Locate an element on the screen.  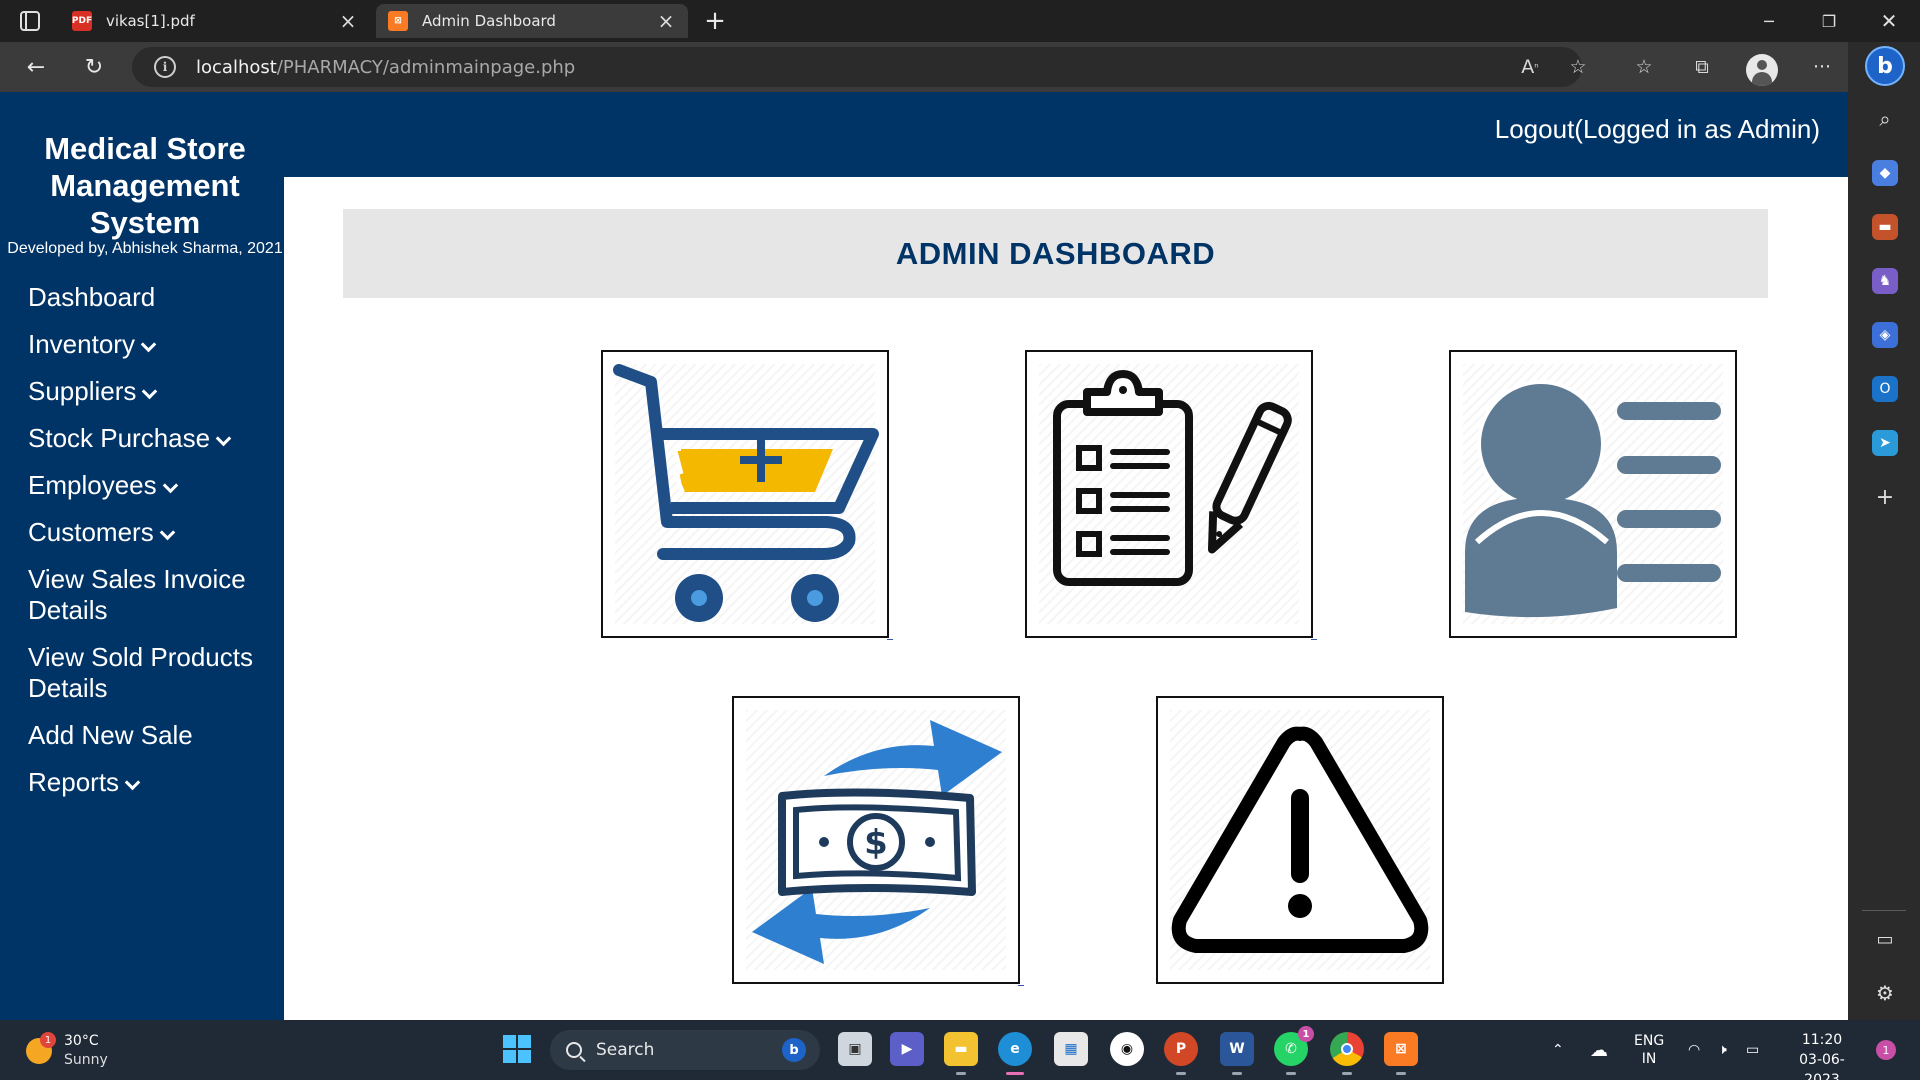
favorites-icon: ☆ is located at coordinates (1644, 67).